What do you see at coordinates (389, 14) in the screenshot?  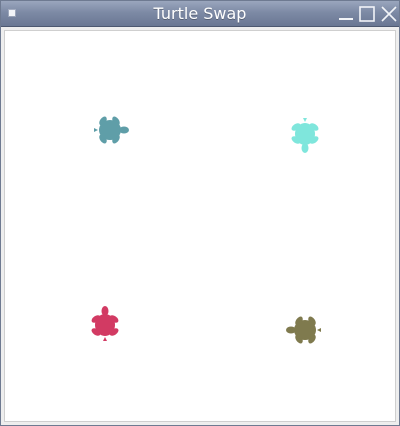 I see `close-icon` at bounding box center [389, 14].